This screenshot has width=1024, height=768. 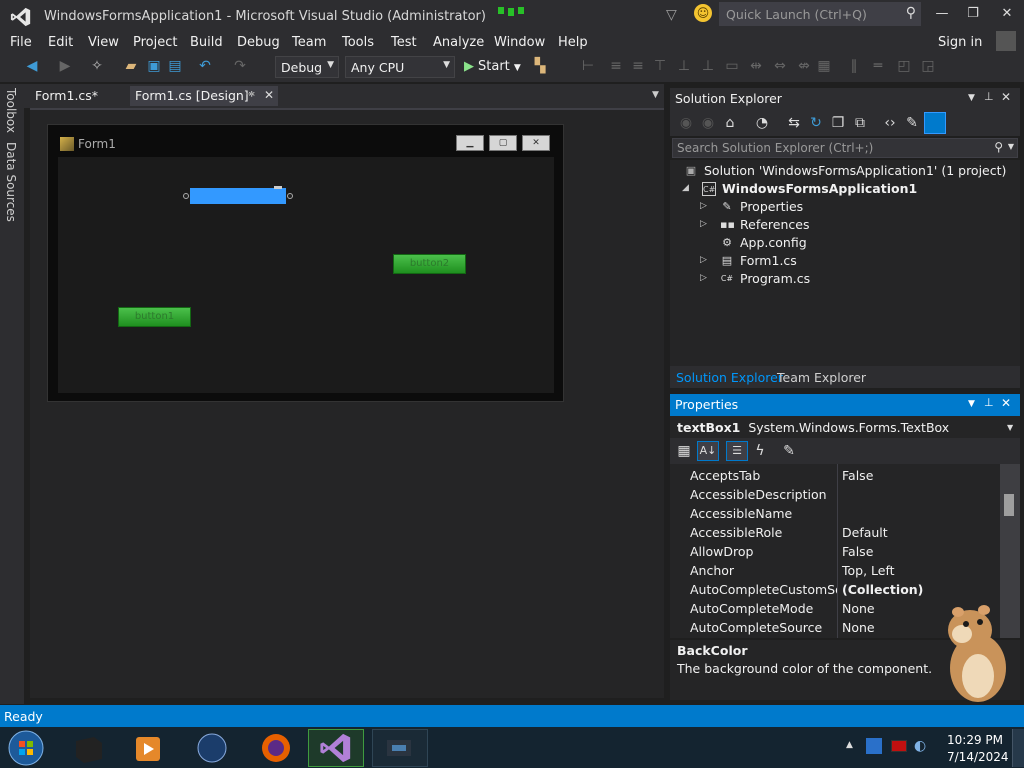 I want to click on menu-tools: Tools, so click(x=358, y=42).